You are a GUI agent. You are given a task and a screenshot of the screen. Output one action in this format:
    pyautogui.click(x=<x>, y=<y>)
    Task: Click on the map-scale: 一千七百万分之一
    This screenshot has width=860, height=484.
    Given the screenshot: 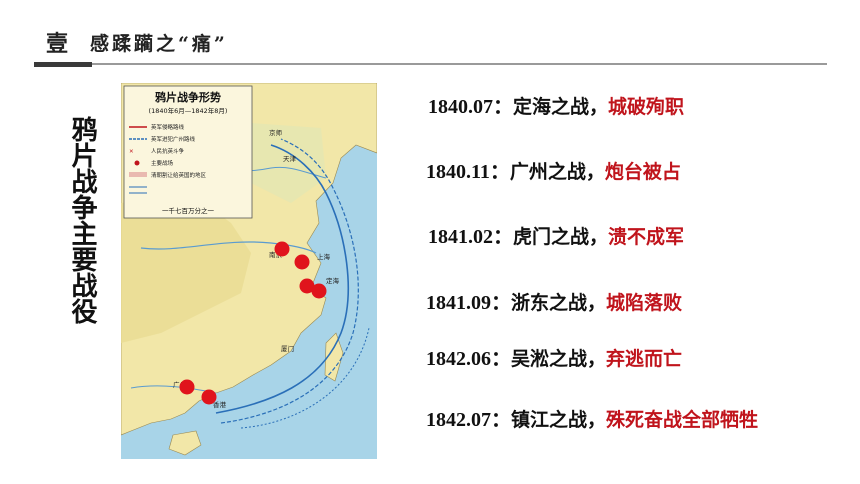 What is the action you would take?
    pyautogui.click(x=188, y=210)
    